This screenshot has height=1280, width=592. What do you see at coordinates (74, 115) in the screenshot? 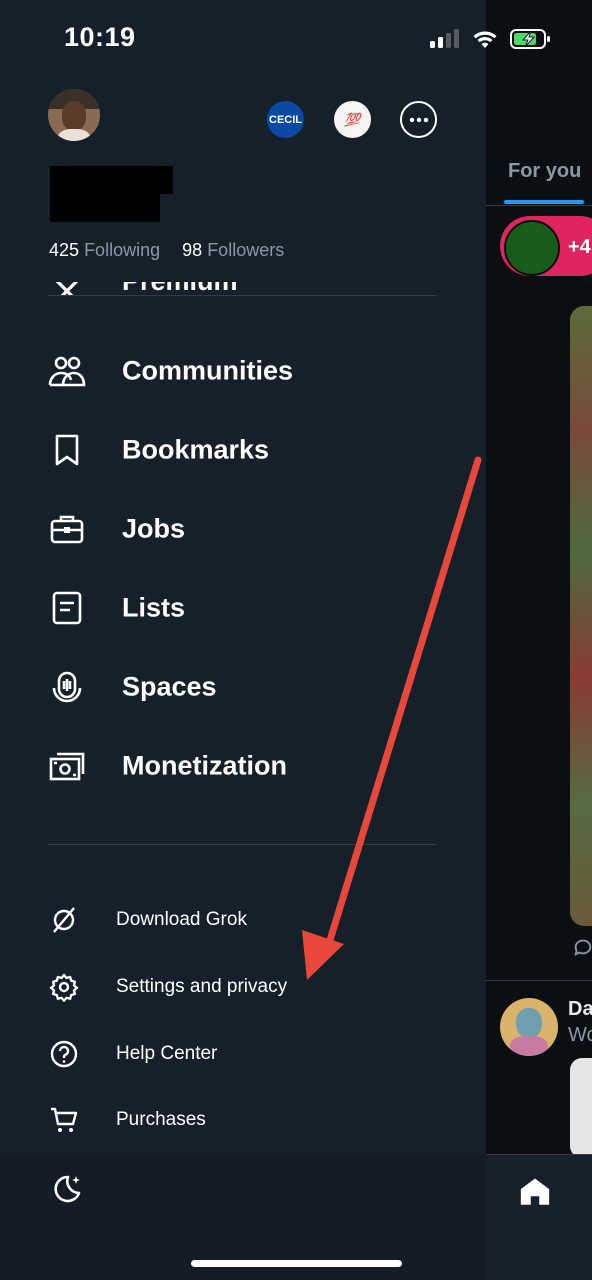
I see `avatar` at bounding box center [74, 115].